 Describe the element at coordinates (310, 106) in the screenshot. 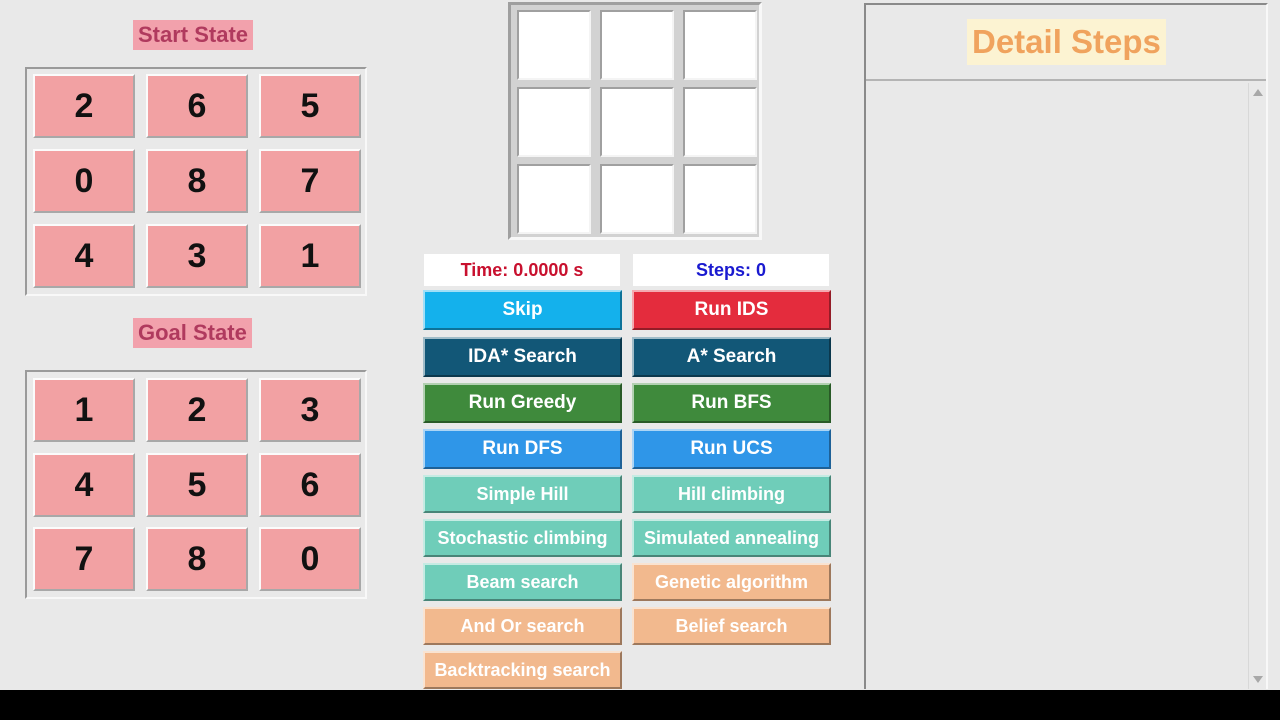

I see `start-tile: 5` at that location.